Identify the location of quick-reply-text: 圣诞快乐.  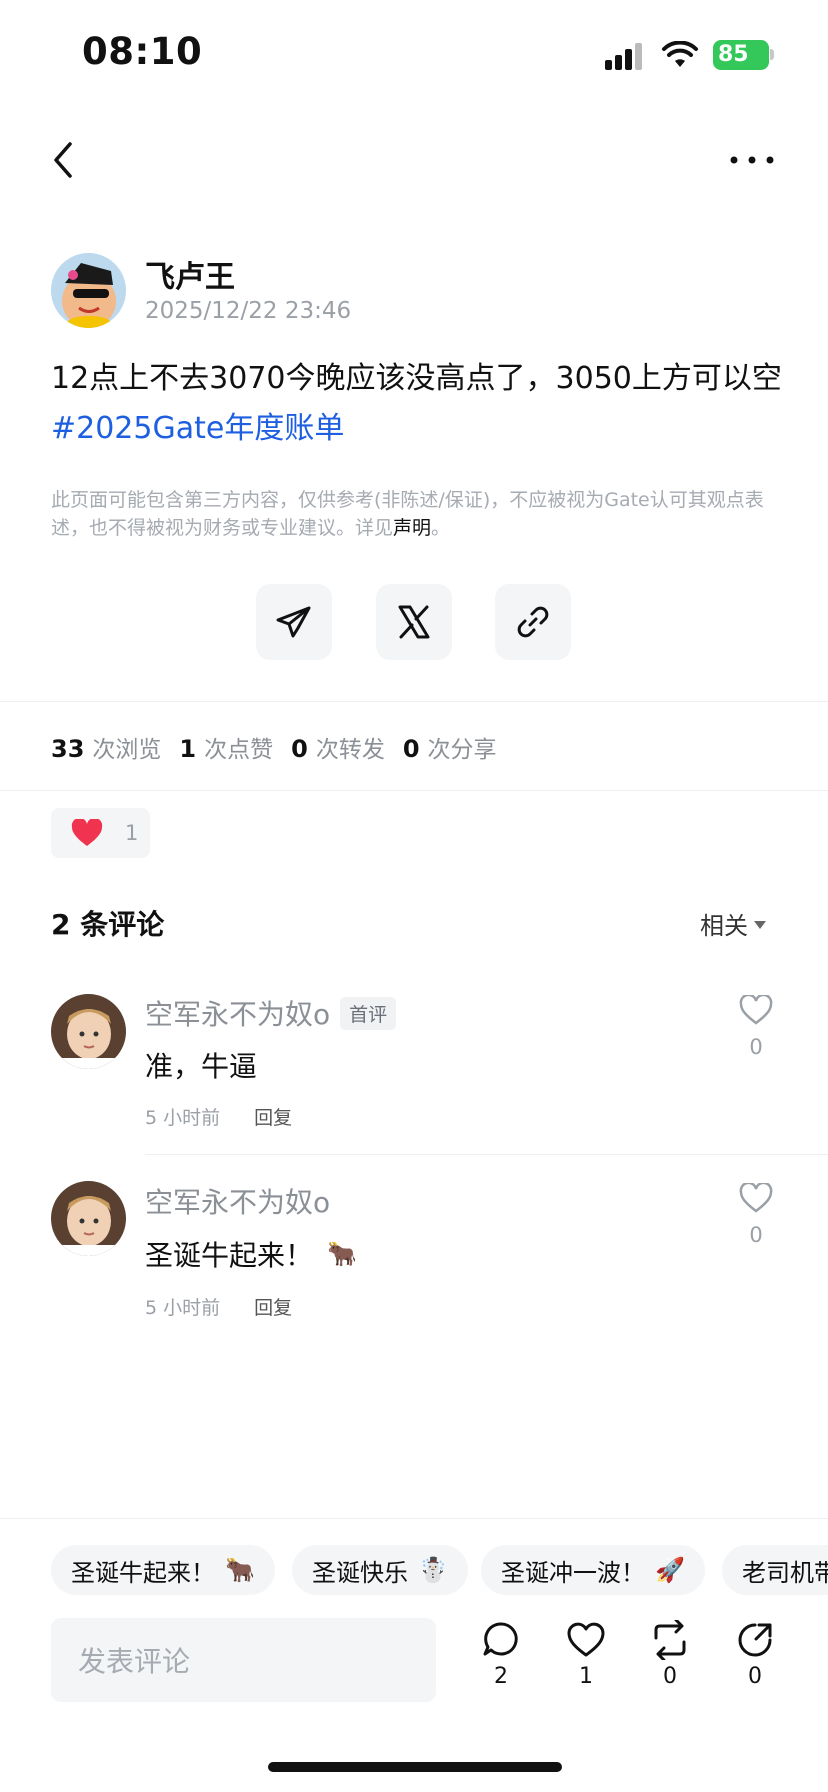
(360, 1572).